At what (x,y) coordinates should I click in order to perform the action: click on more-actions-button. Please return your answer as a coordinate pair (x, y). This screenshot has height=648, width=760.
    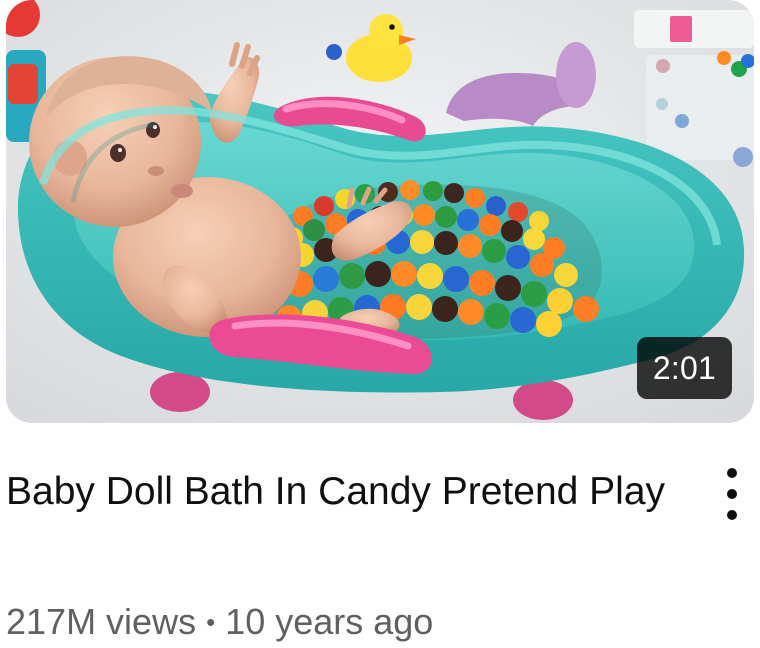
    Looking at the image, I should click on (732, 494).